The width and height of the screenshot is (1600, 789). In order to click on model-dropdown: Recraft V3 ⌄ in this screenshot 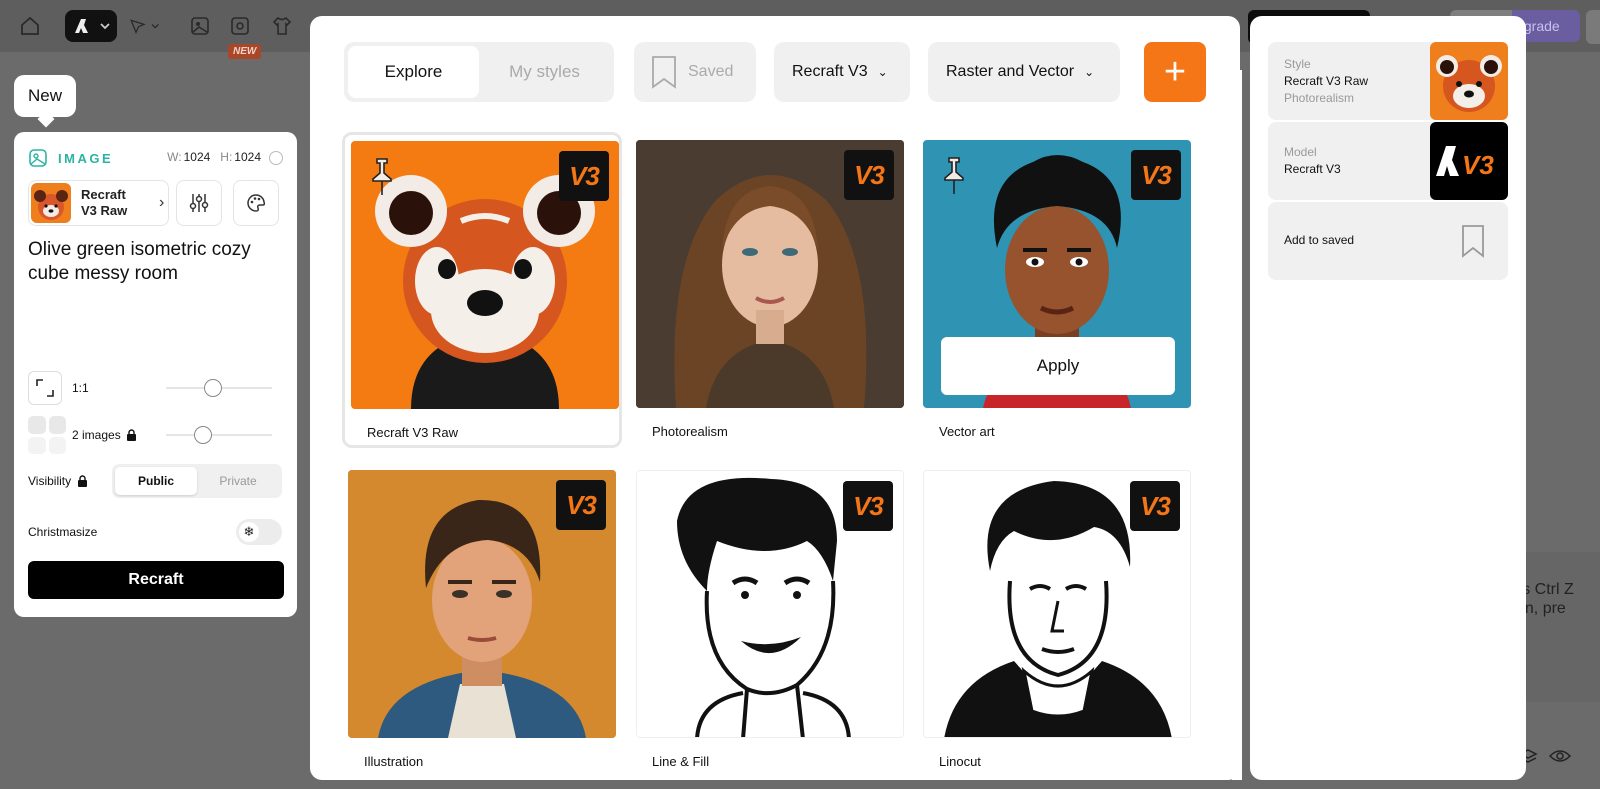, I will do `click(842, 72)`.